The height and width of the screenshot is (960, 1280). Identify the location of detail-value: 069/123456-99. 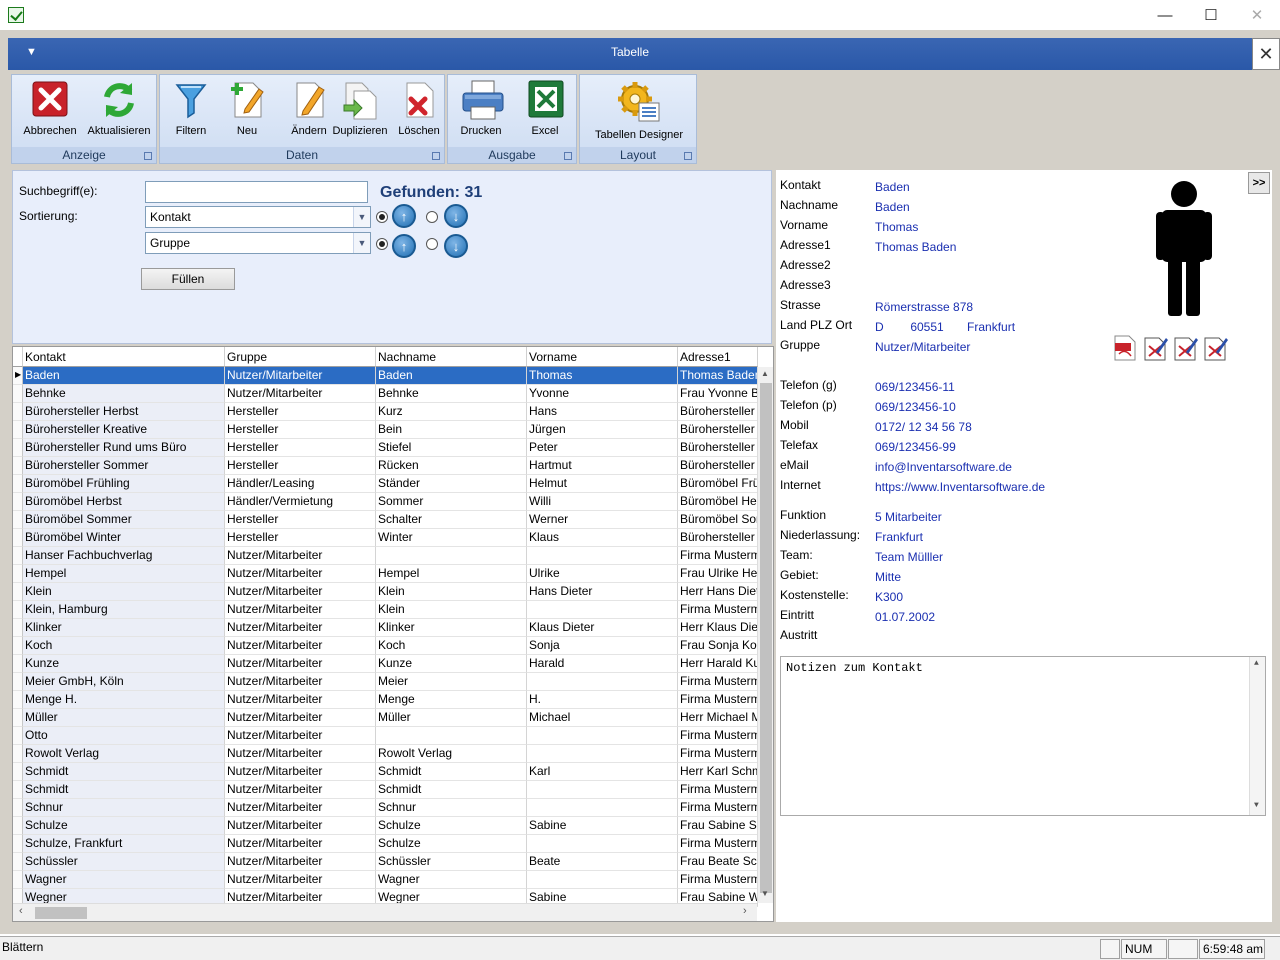
(915, 447).